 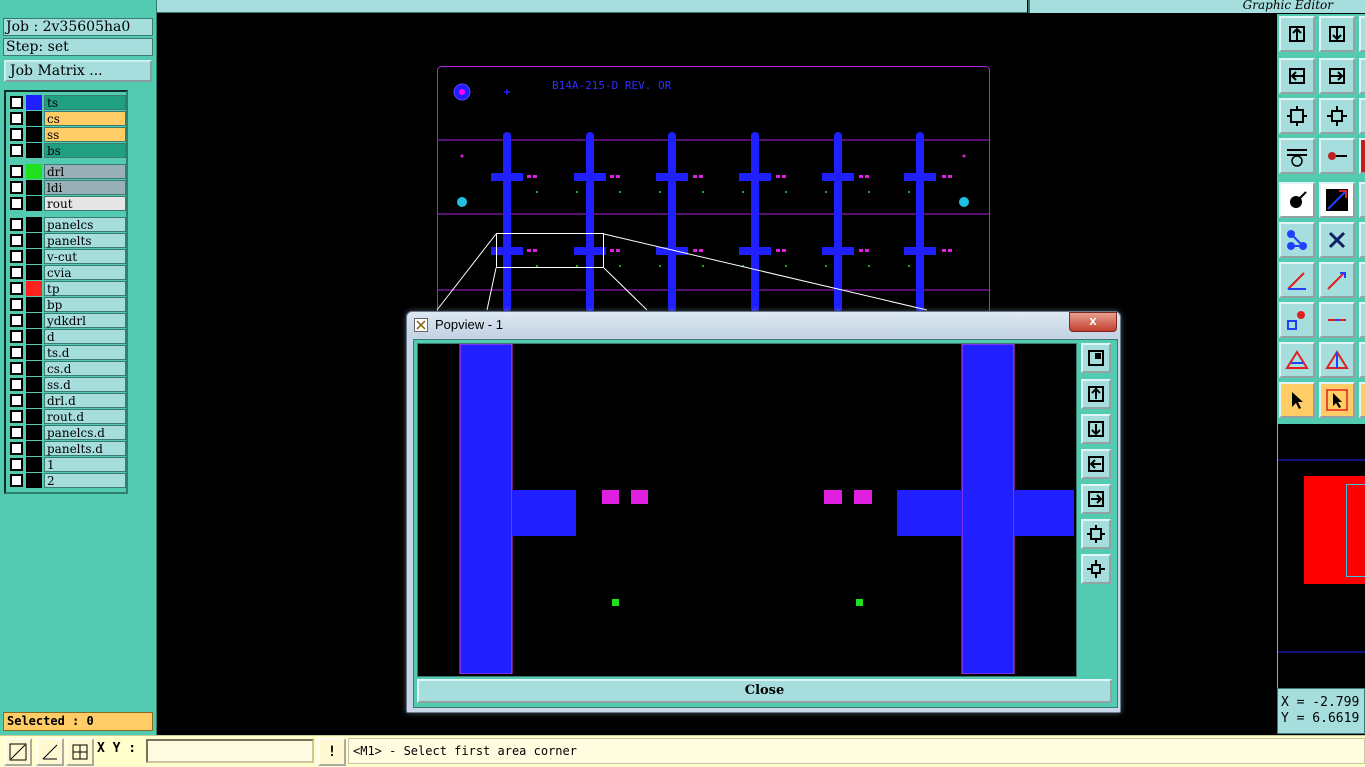 I want to click on vertex-tool, so click(x=1337, y=360).